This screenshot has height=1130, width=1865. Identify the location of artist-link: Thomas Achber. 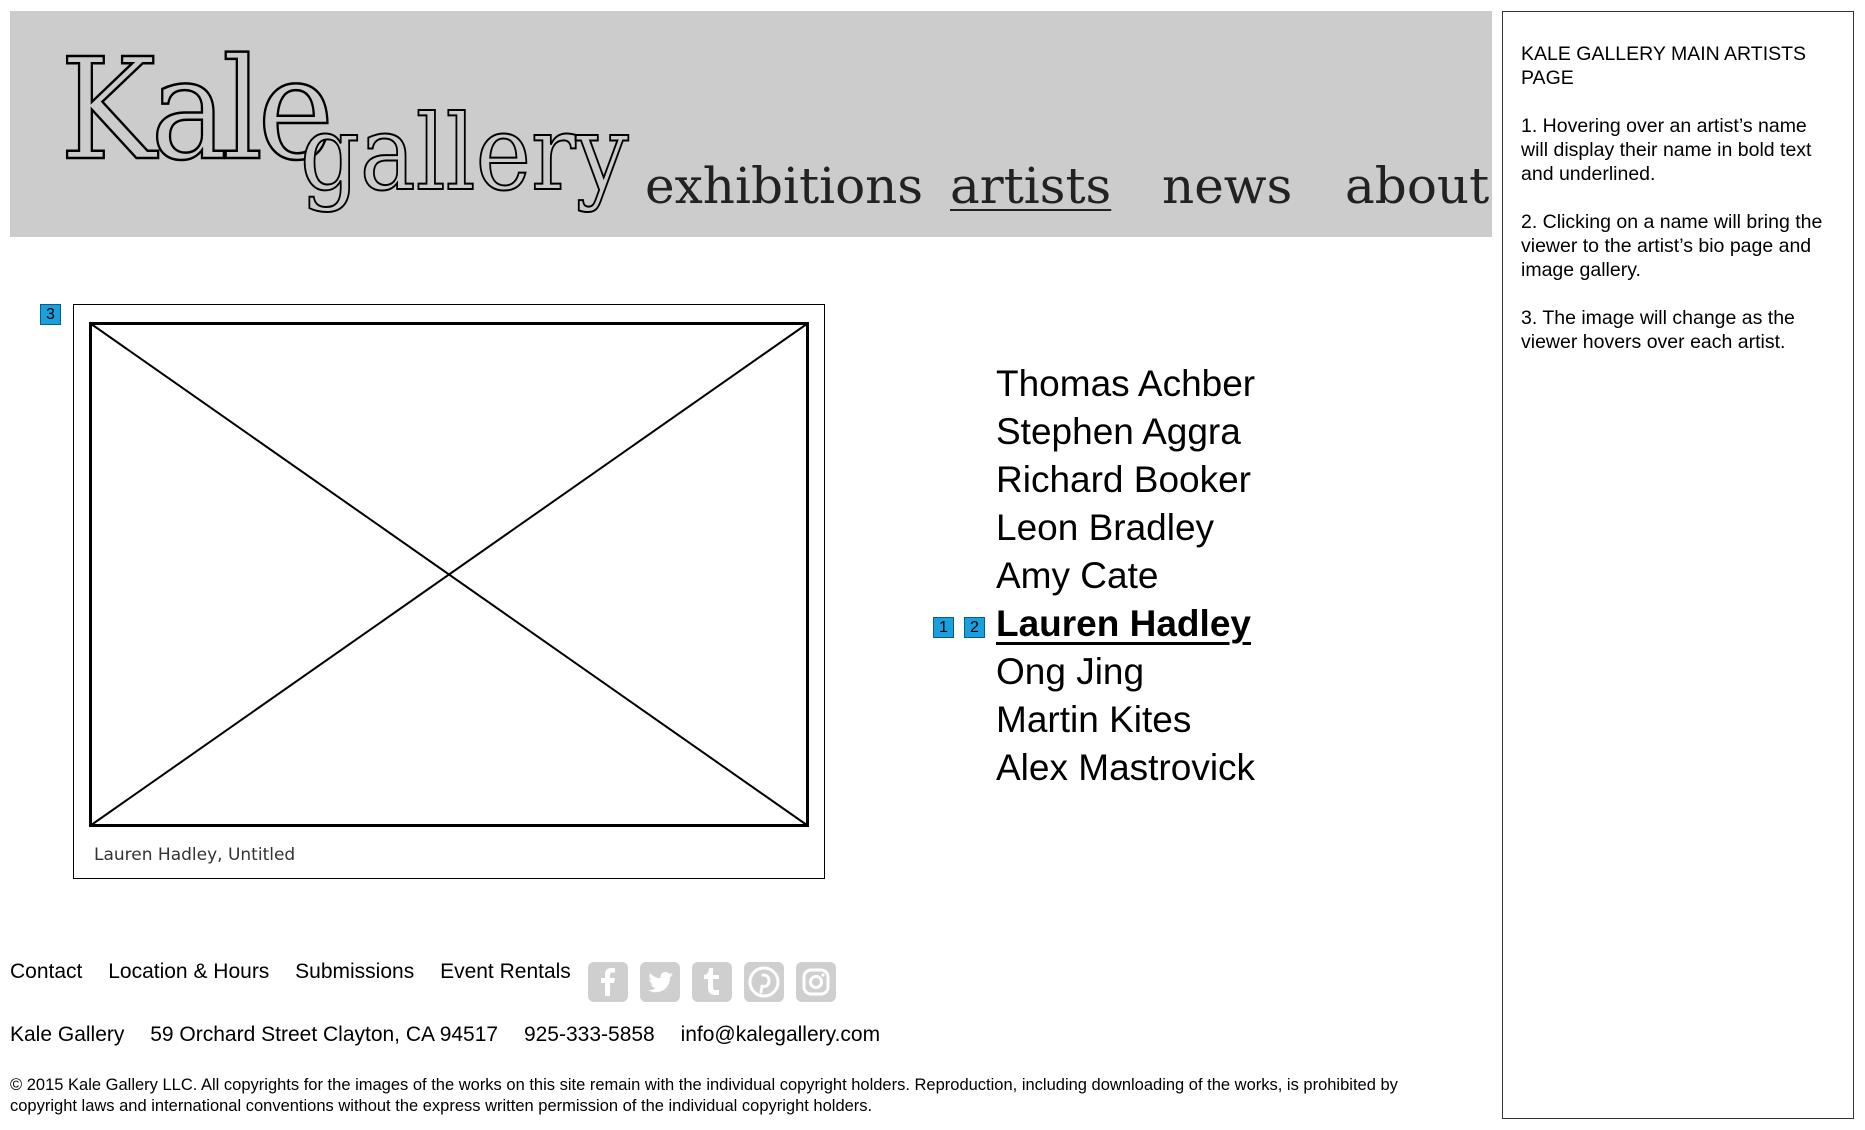
(1125, 384).